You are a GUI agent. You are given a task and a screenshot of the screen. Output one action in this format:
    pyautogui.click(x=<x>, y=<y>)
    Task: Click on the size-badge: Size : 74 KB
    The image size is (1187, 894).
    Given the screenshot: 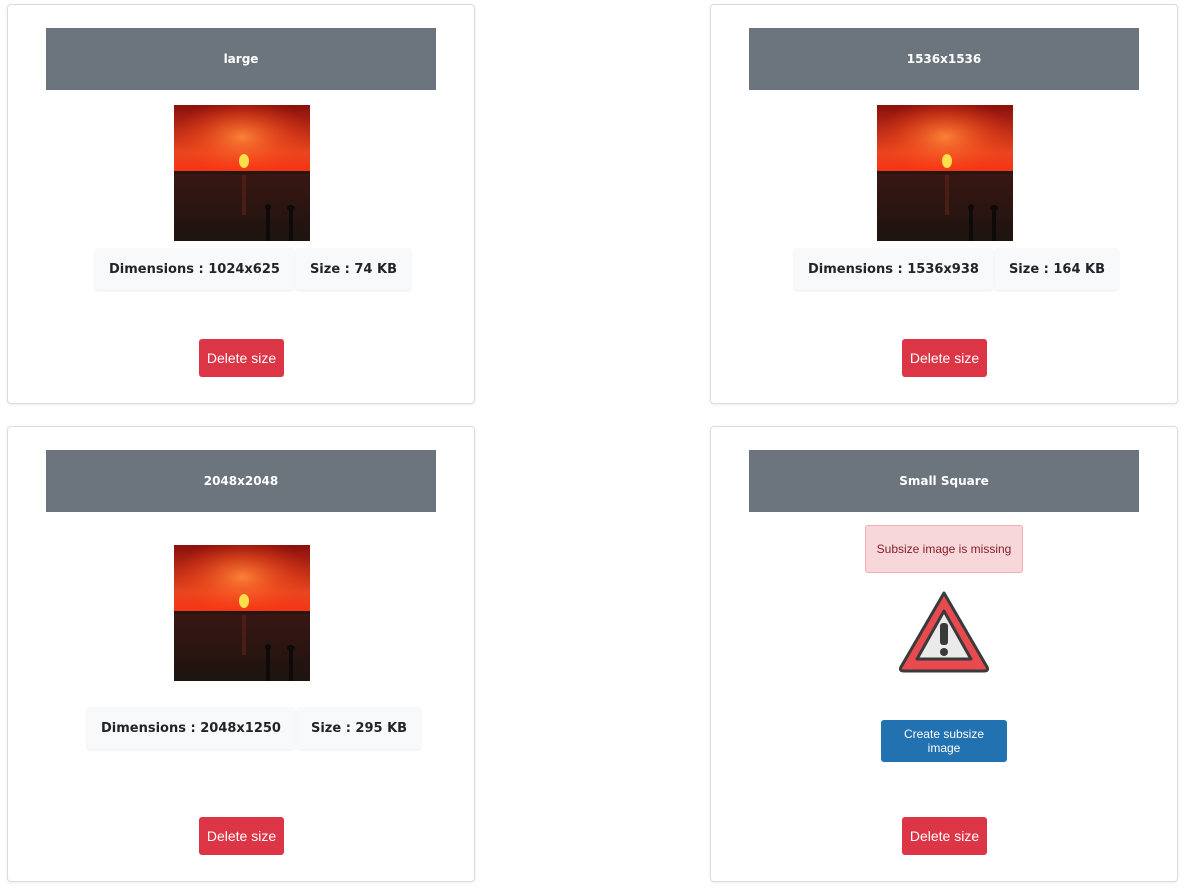 What is the action you would take?
    pyautogui.click(x=353, y=269)
    